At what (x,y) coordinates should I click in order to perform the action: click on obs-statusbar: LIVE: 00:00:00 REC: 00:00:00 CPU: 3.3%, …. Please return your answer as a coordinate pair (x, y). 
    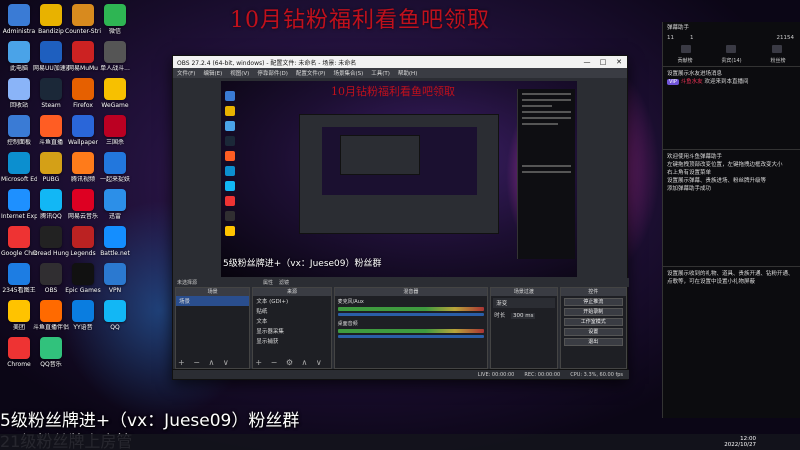
    Looking at the image, I should click on (401, 374).